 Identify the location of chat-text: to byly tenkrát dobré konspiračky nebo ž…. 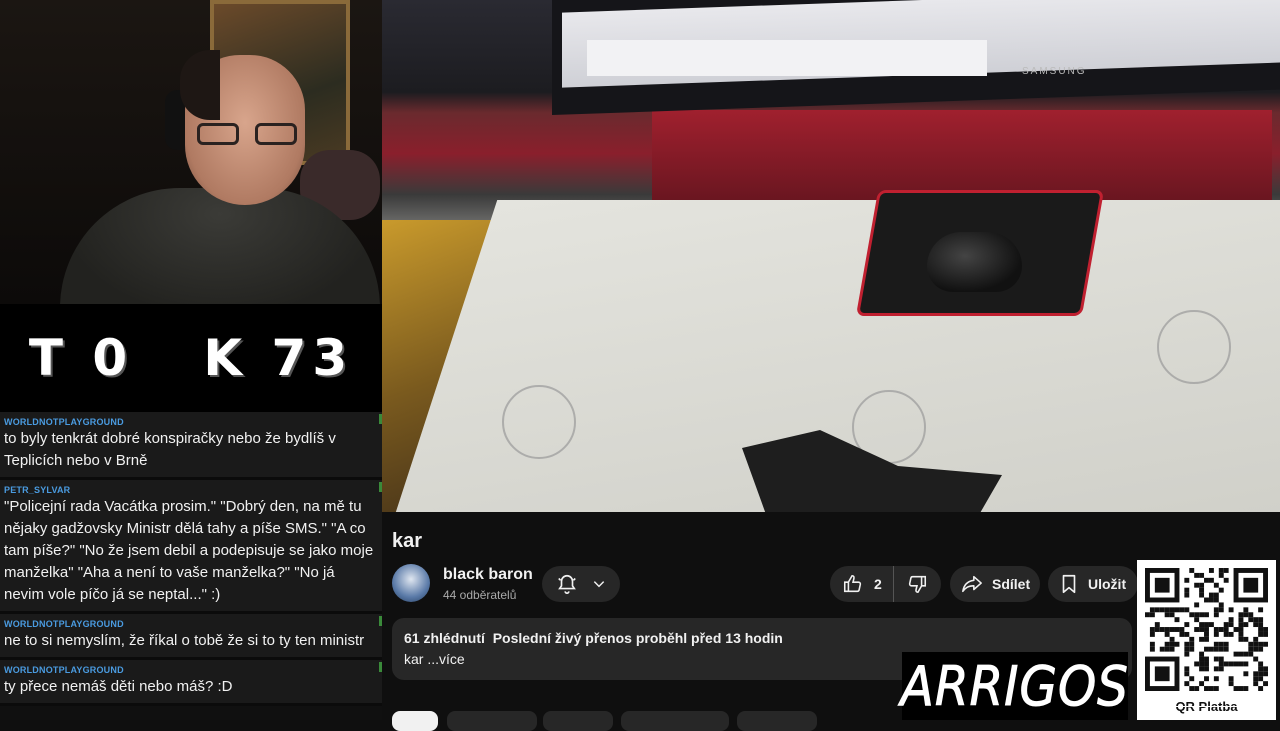
(170, 449).